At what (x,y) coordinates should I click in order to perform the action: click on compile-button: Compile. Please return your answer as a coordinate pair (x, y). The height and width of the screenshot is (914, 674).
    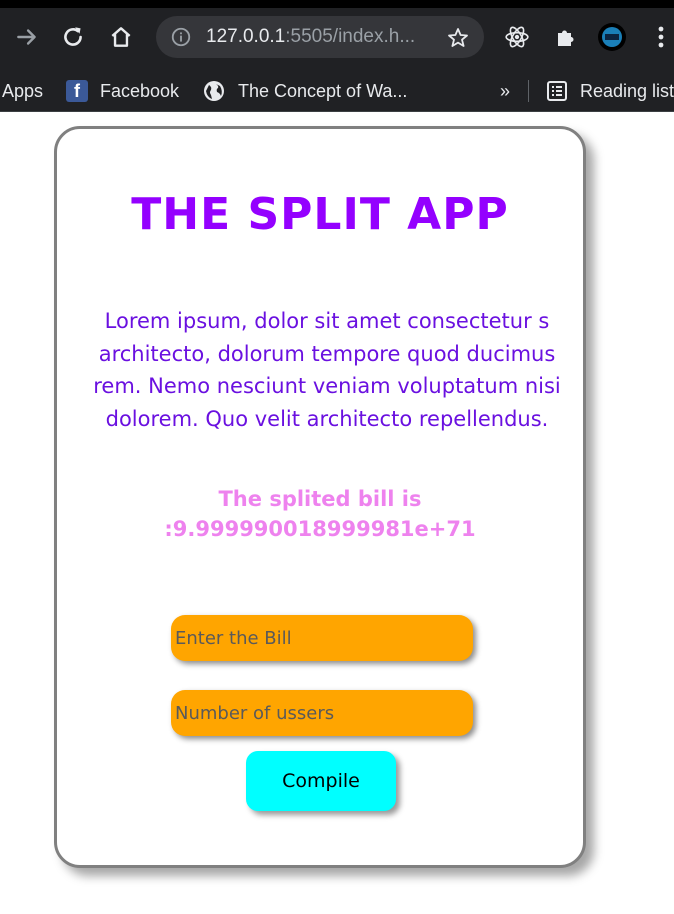
    Looking at the image, I should click on (321, 781).